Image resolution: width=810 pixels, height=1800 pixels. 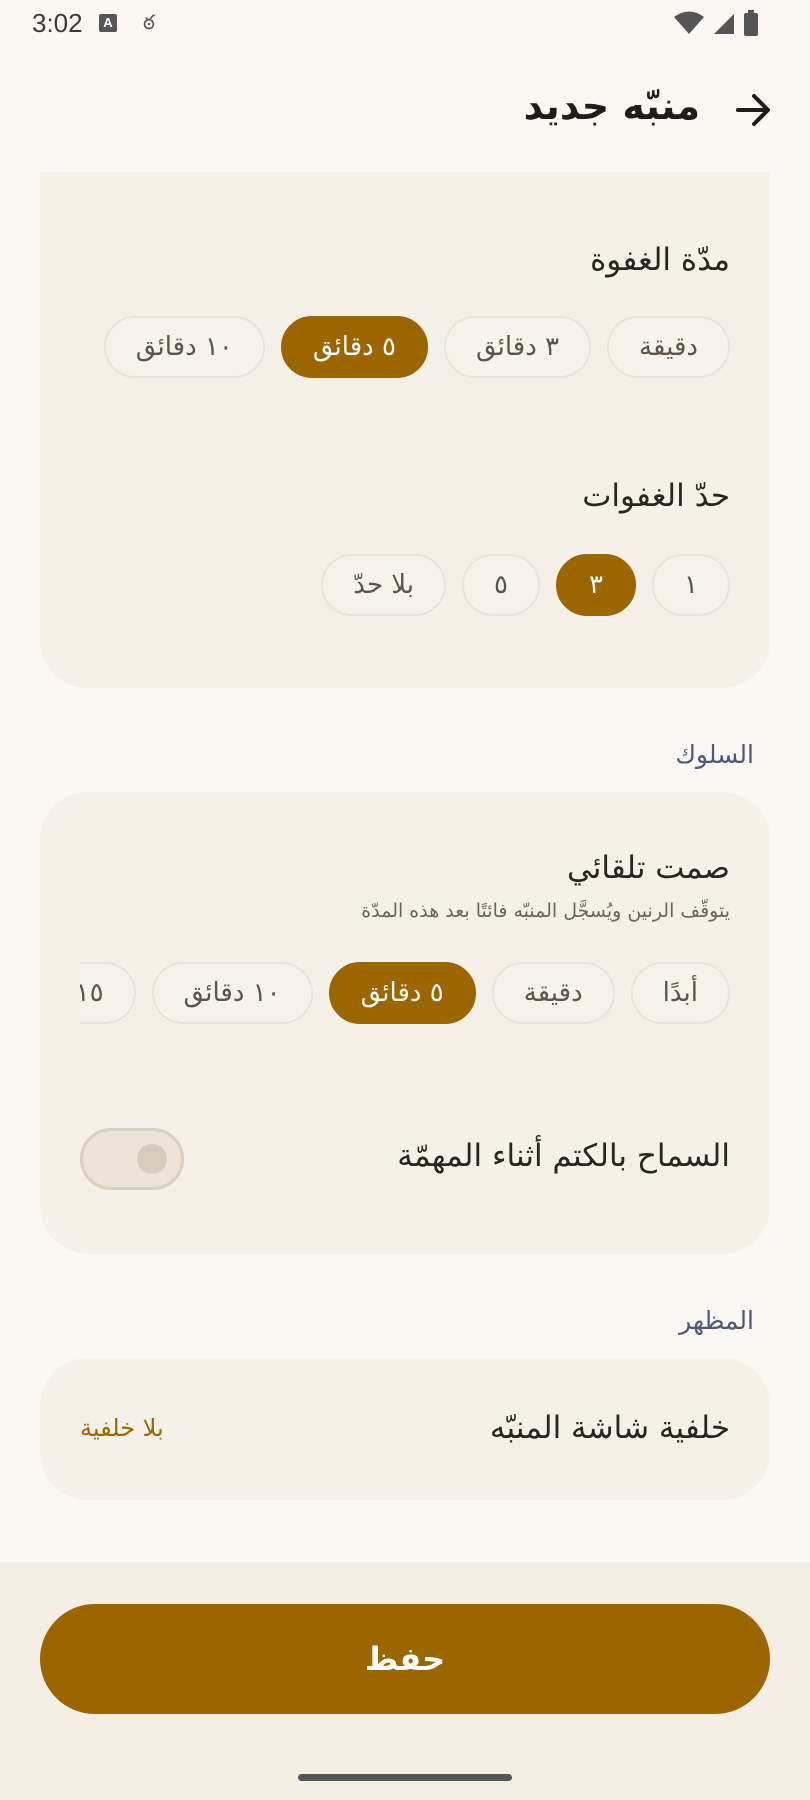 I want to click on top-app-bar: منبّه جديد, so click(x=405, y=110).